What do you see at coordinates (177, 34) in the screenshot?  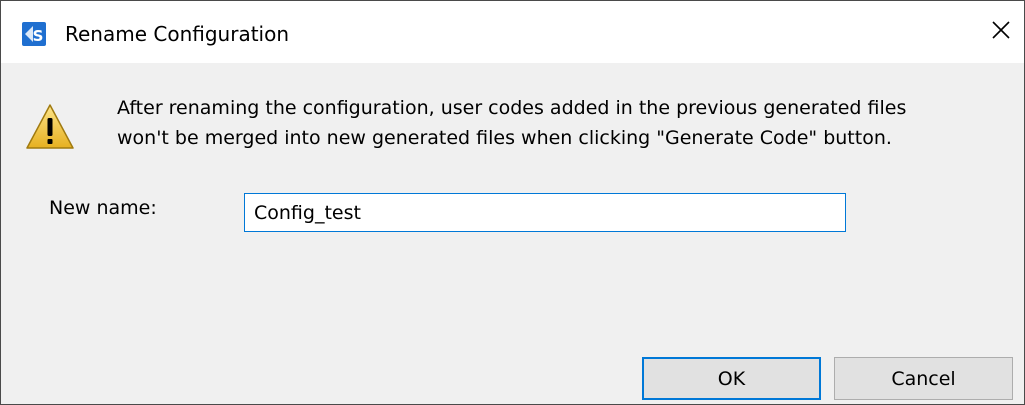 I see `window-title: Rename Configuration` at bounding box center [177, 34].